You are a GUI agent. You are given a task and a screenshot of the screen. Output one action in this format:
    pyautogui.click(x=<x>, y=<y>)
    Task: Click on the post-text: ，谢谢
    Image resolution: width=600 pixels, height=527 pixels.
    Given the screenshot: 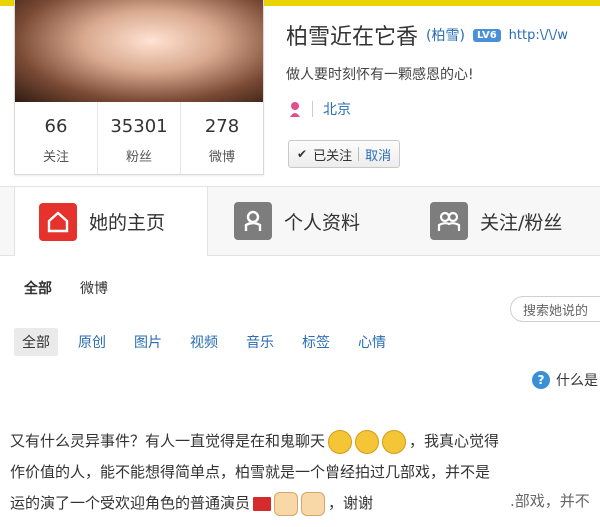 What is the action you would take?
    pyautogui.click(x=351, y=503)
    